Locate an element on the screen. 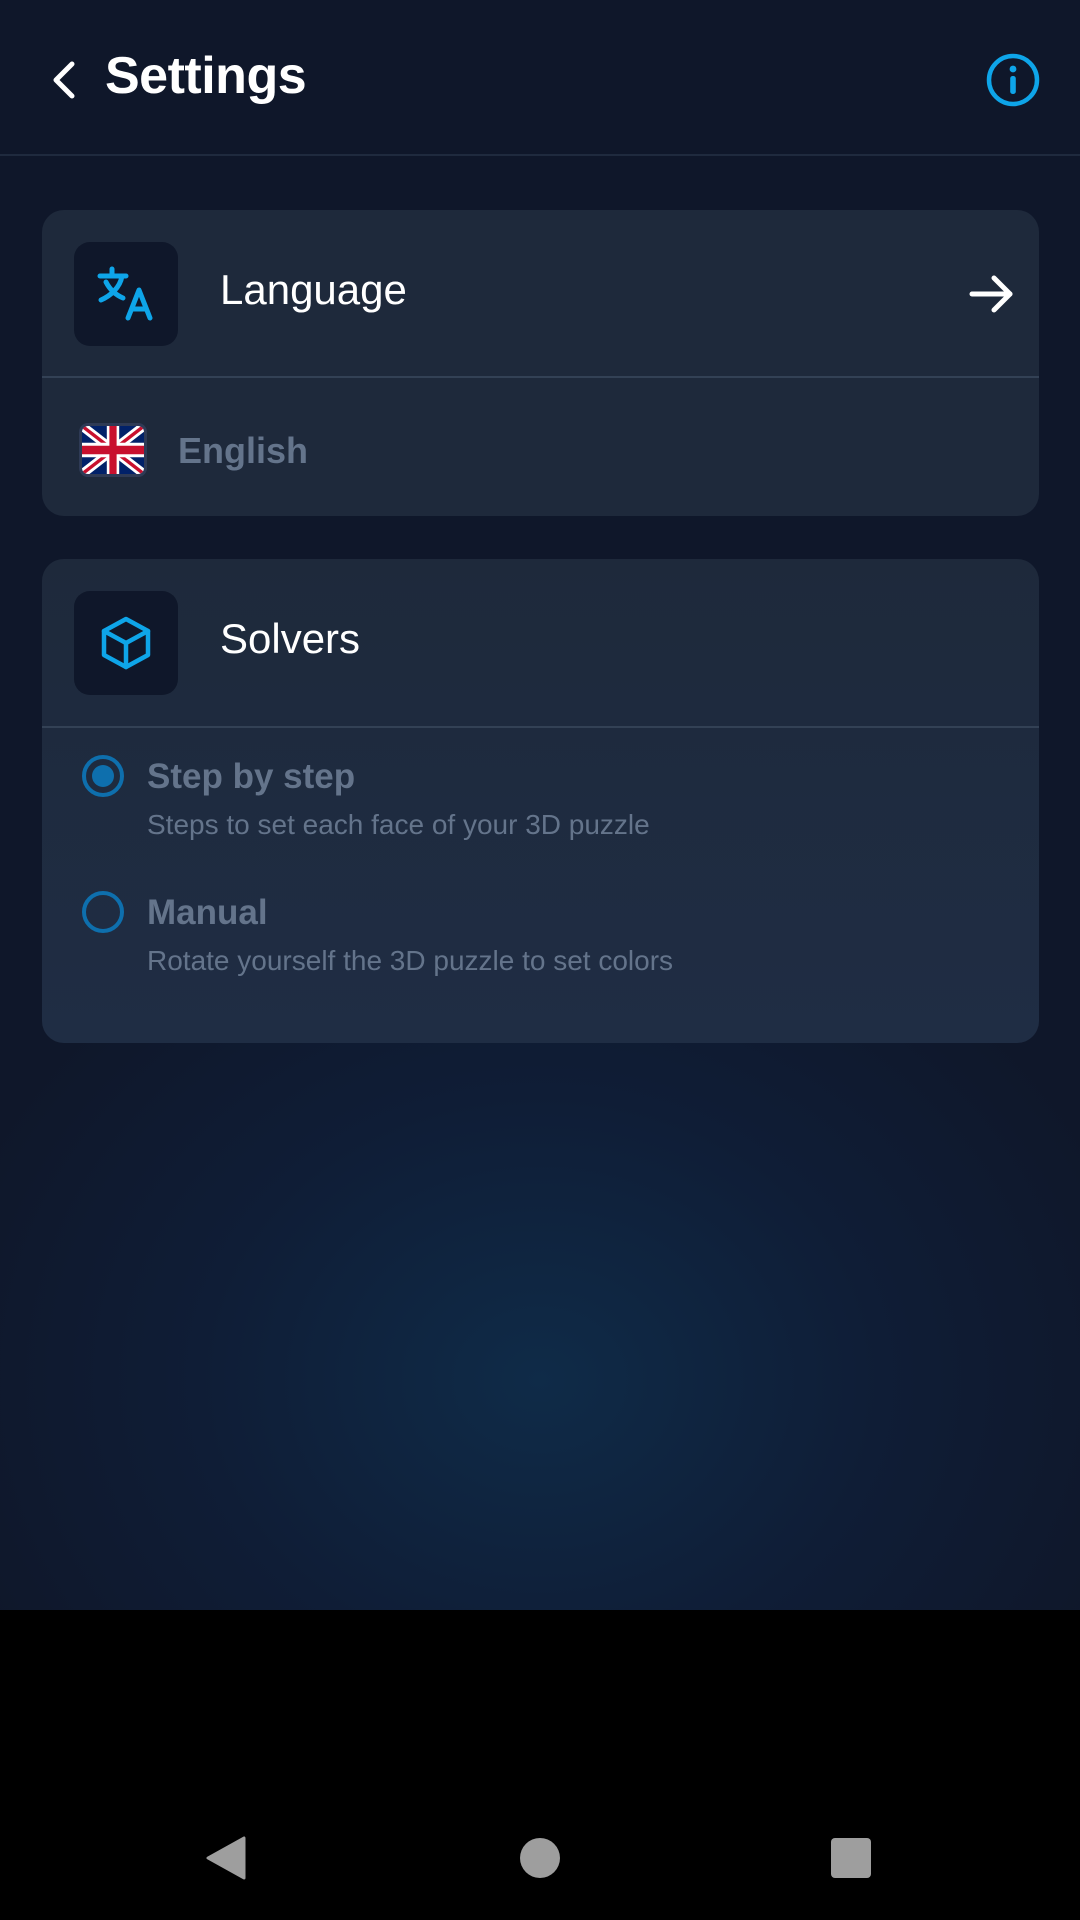 The height and width of the screenshot is (1920, 1080). current-language-row: English is located at coordinates (540, 448).